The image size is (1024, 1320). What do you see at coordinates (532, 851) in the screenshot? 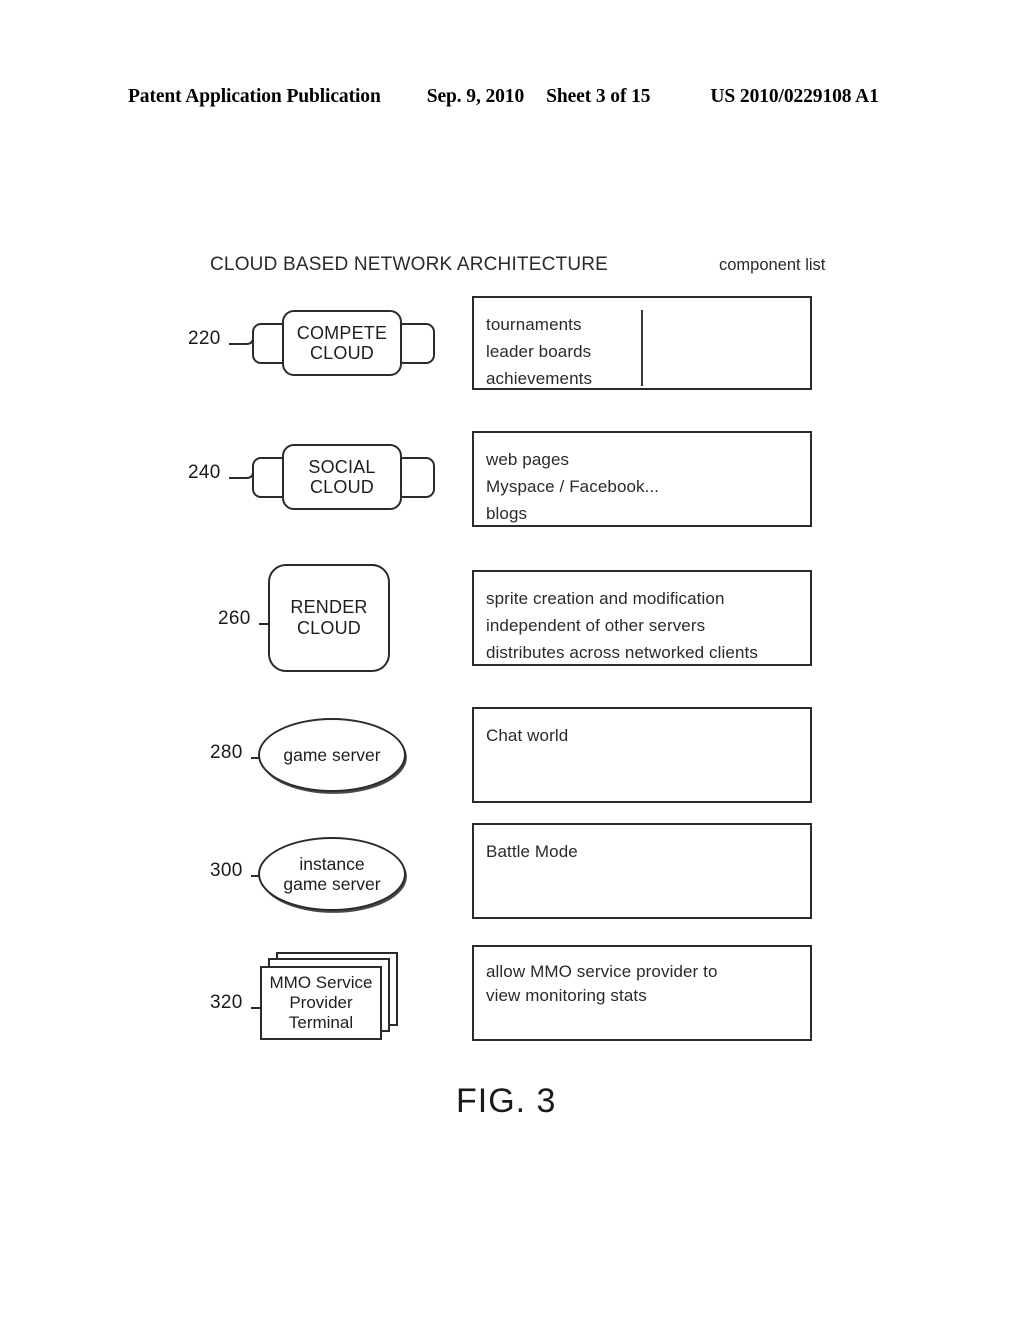
I see `component-item: Battle Mode` at bounding box center [532, 851].